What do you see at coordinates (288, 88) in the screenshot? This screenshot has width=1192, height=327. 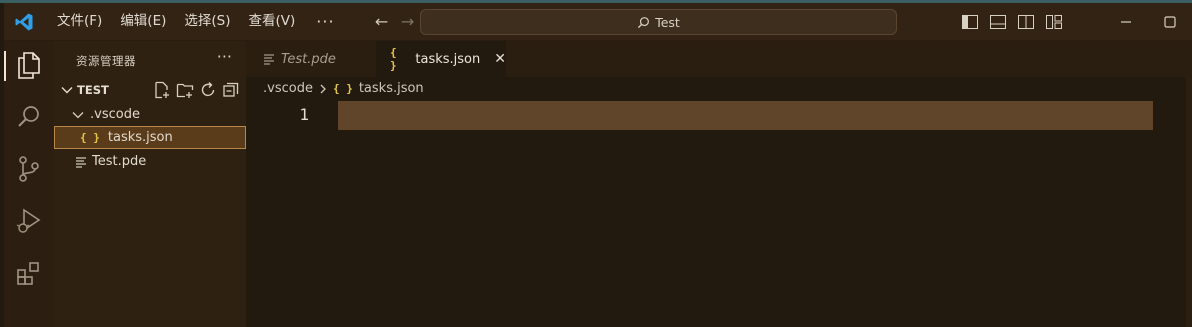 I see `breadcrumb-folder: .vscode` at bounding box center [288, 88].